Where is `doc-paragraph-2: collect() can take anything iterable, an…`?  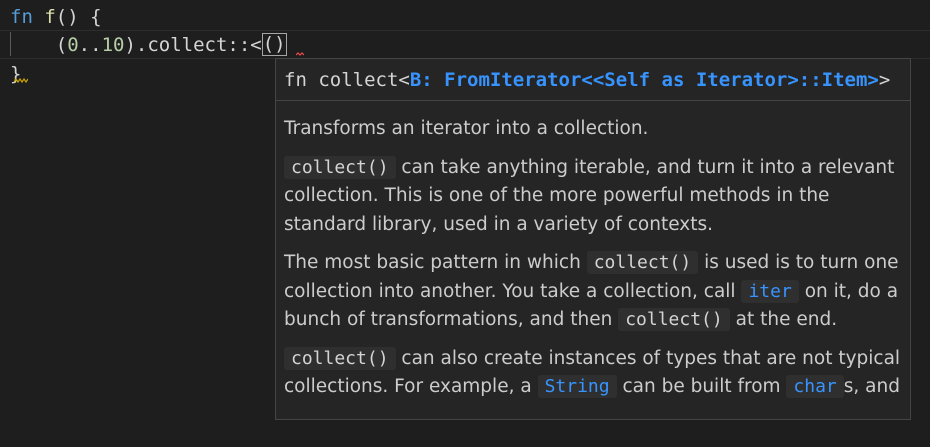
doc-paragraph-2: collect() can take anything iterable, an… is located at coordinates (593, 197).